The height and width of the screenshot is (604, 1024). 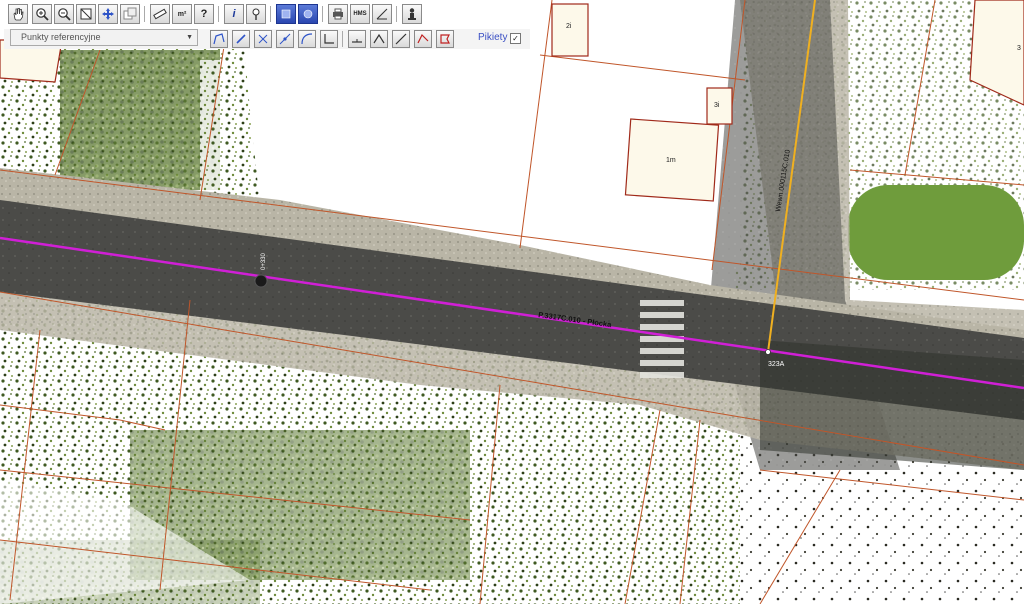 I want to click on kilometer-marker-label: 0+330, so click(x=264, y=261).